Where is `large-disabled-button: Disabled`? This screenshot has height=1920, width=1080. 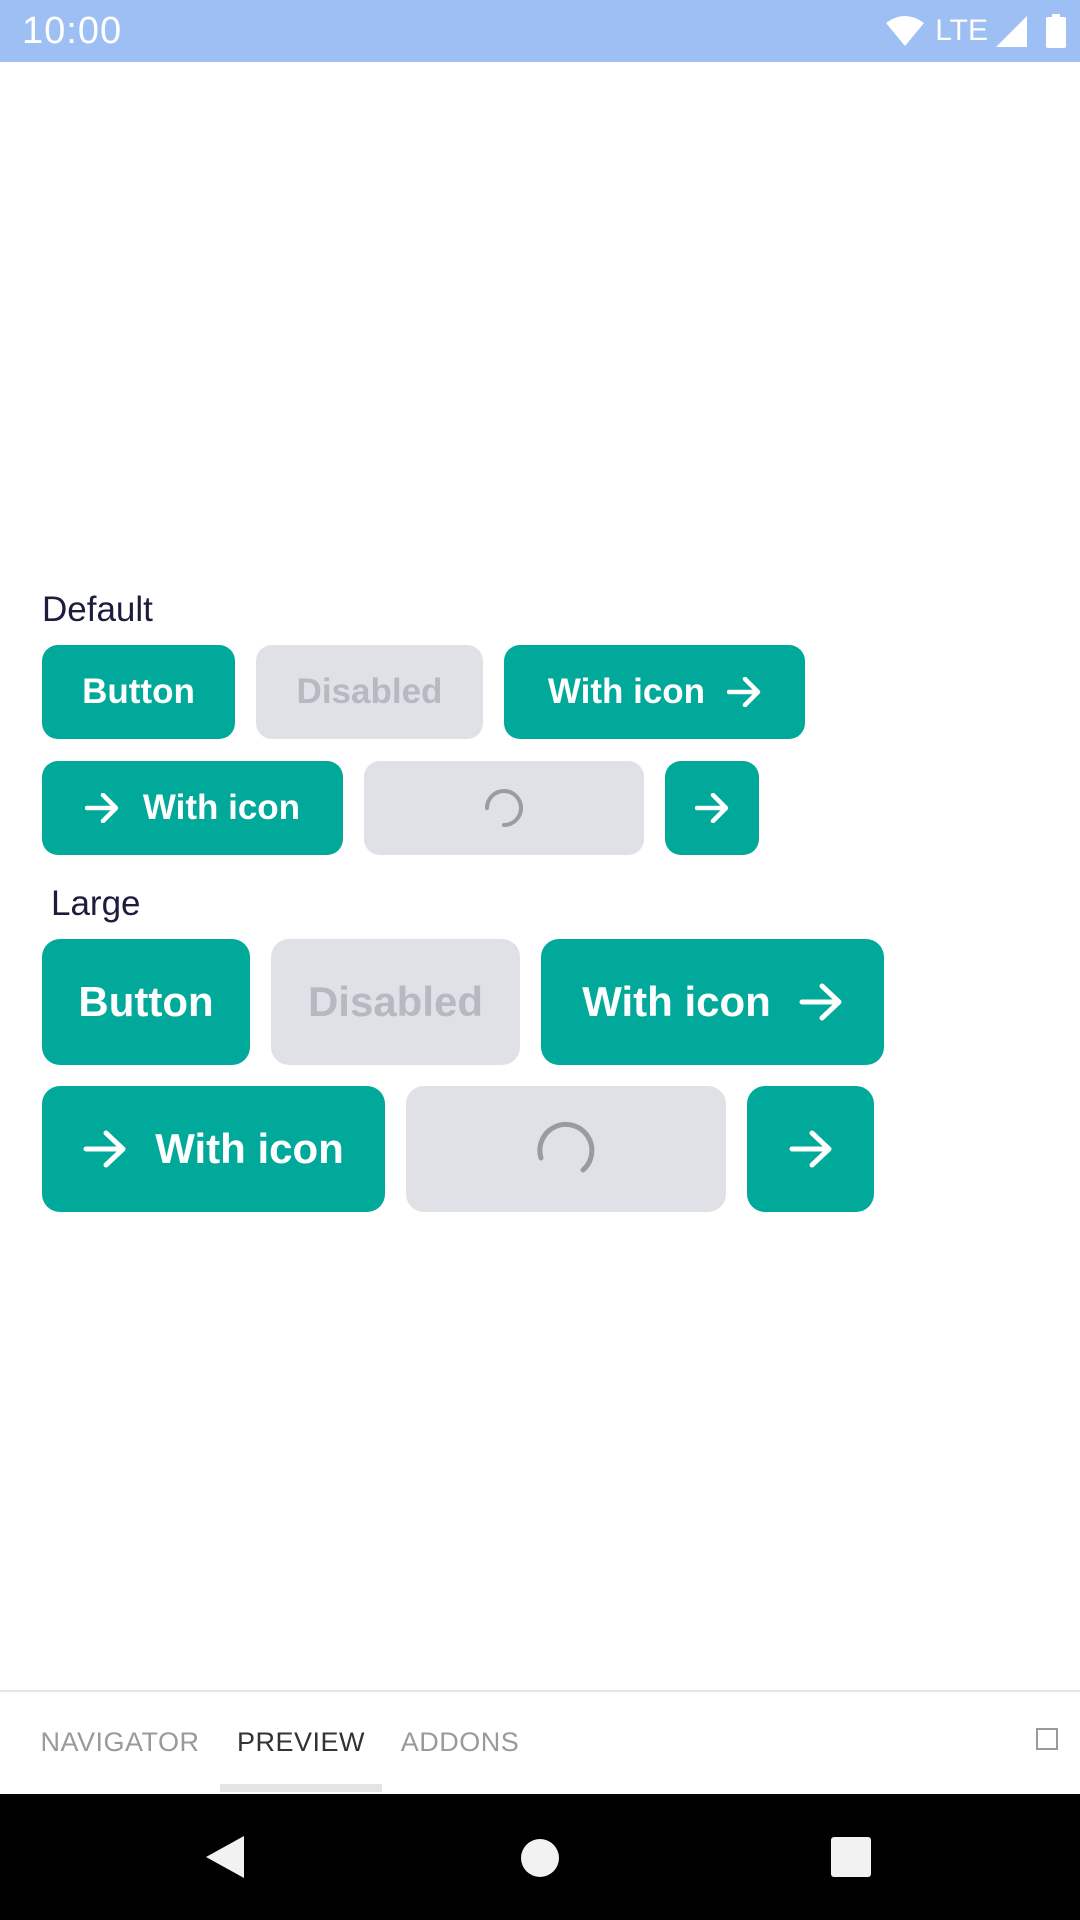
large-disabled-button: Disabled is located at coordinates (395, 1002).